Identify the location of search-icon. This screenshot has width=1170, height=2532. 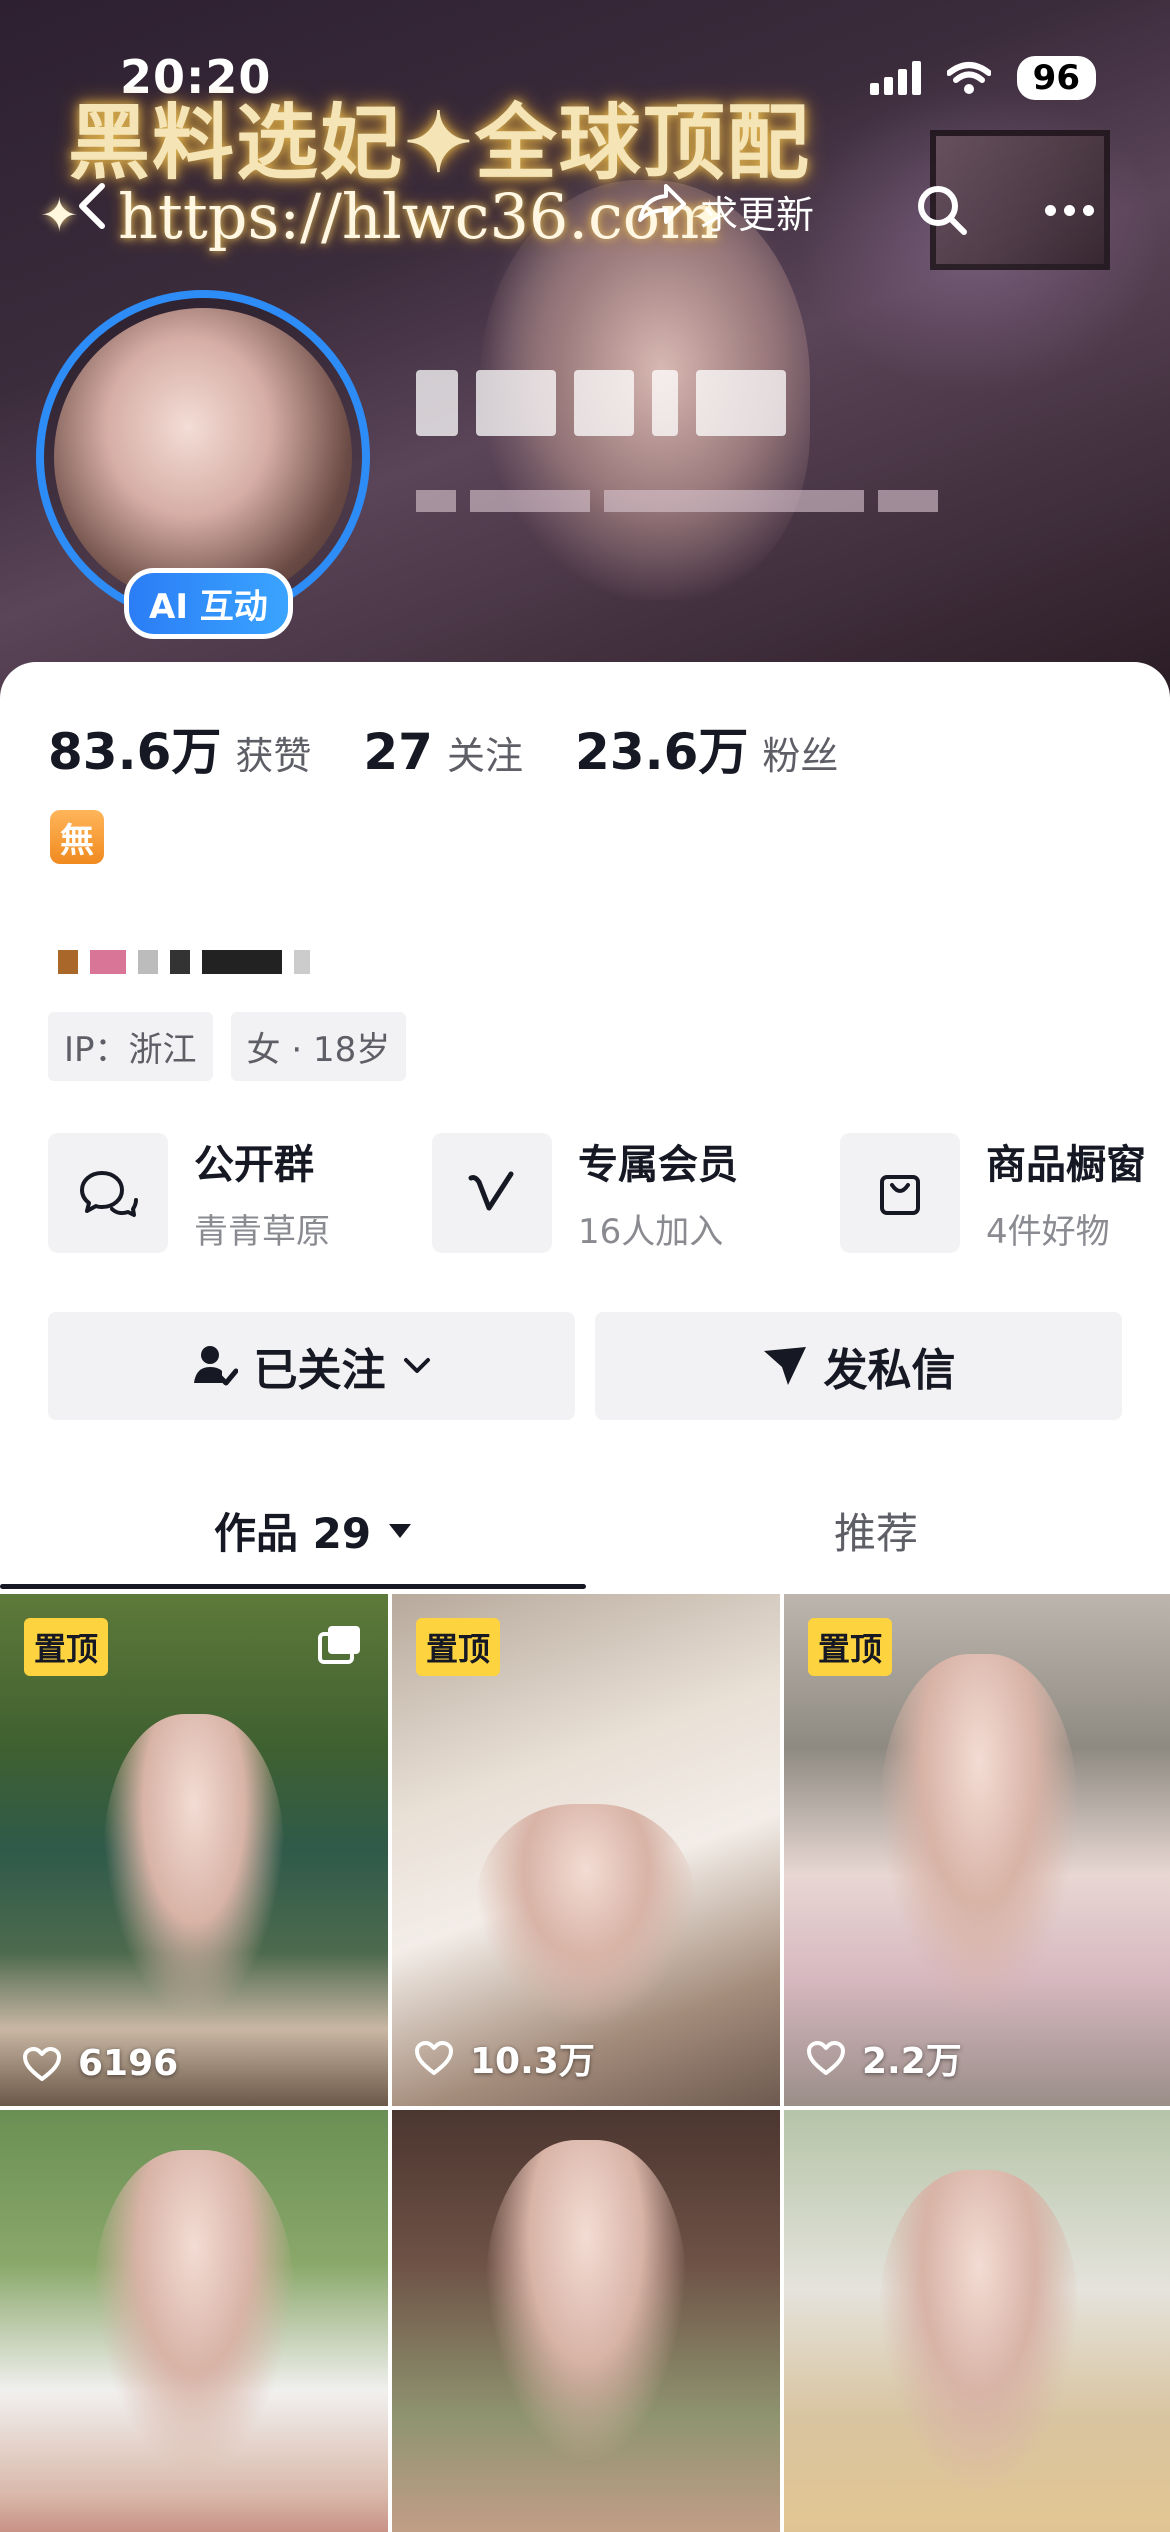
(942, 210).